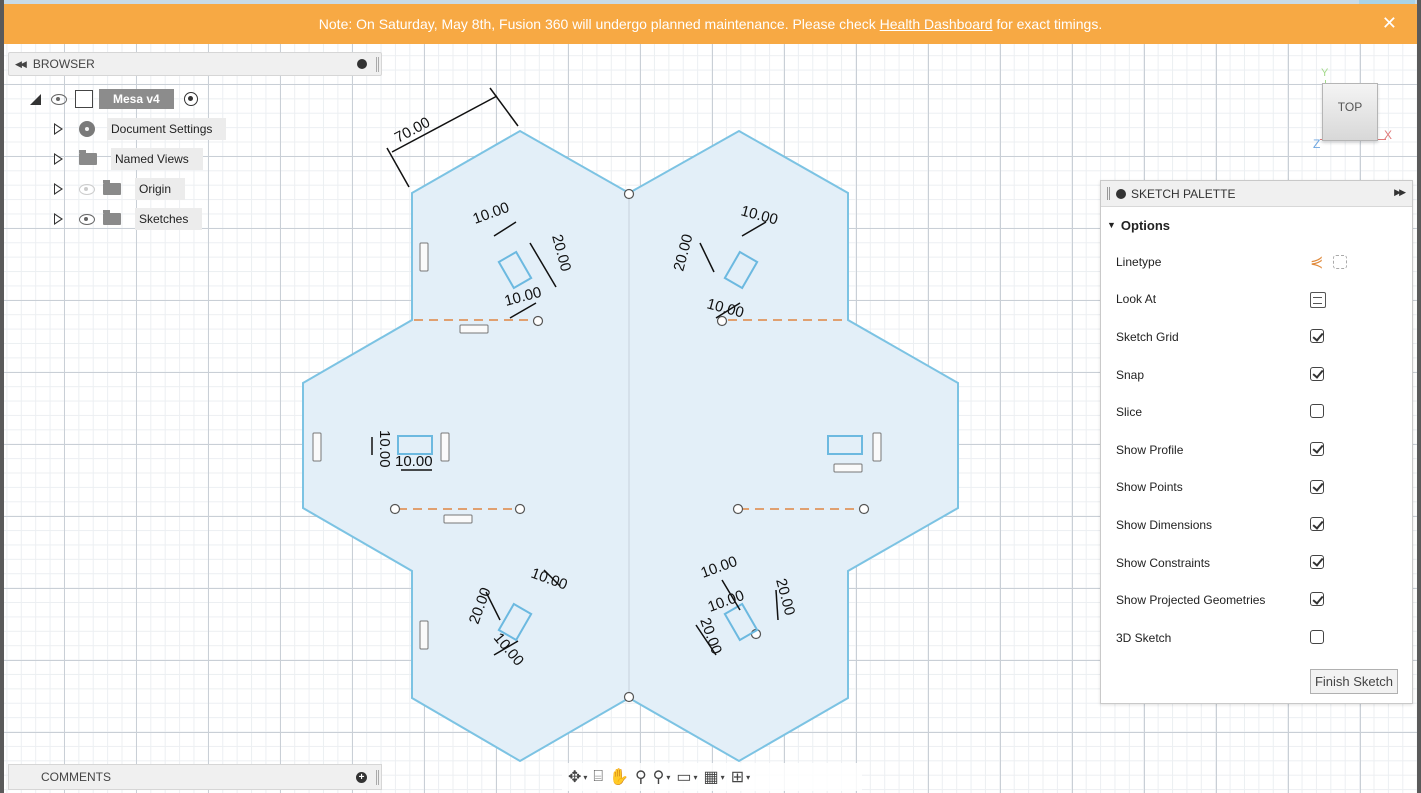  Describe the element at coordinates (740, 777) in the screenshot. I see `viewports-icon: ⊞ ▾` at that location.